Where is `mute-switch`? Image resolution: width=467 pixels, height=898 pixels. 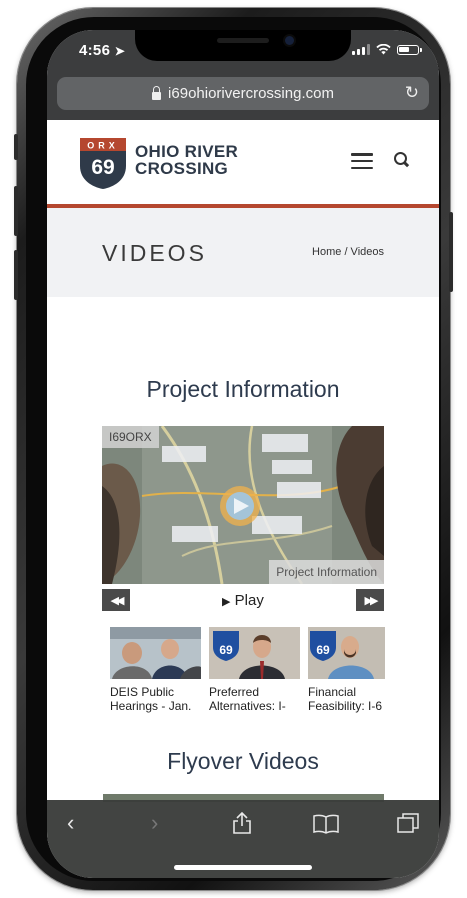 mute-switch is located at coordinates (16, 147).